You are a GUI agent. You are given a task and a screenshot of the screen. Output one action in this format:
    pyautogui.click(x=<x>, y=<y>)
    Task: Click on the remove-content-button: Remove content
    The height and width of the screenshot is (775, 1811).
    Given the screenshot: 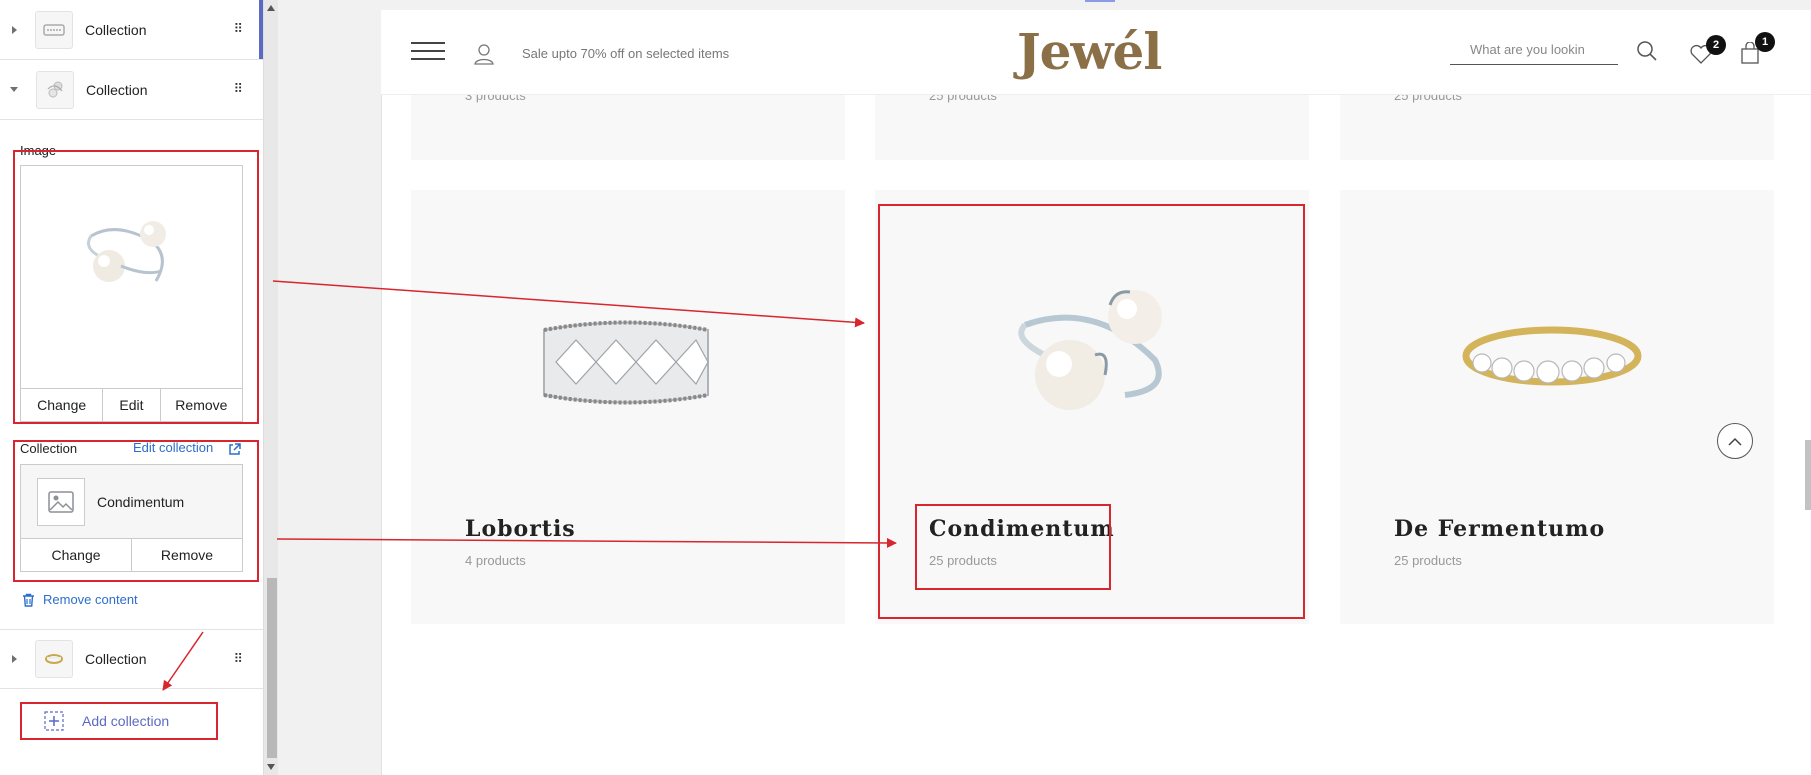 What is the action you would take?
    pyautogui.click(x=80, y=599)
    